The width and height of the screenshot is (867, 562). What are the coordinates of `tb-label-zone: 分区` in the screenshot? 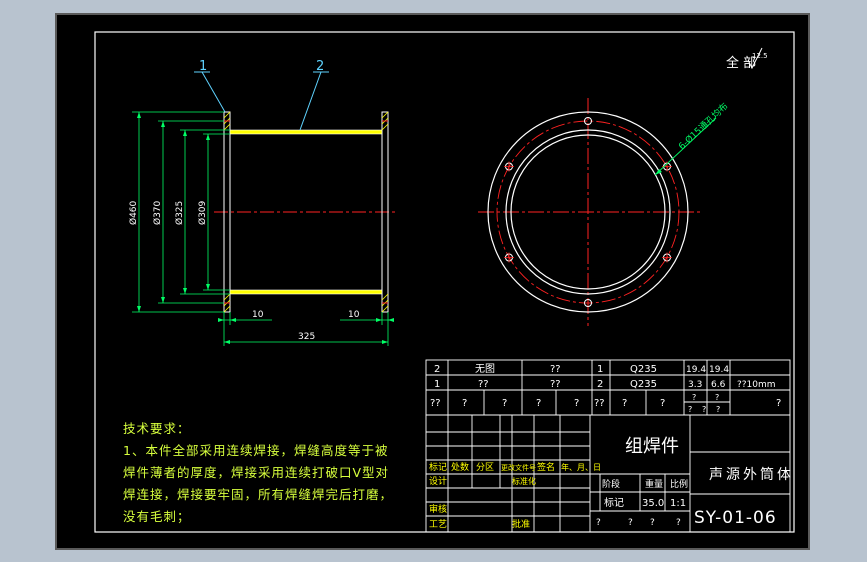 It's located at (485, 467).